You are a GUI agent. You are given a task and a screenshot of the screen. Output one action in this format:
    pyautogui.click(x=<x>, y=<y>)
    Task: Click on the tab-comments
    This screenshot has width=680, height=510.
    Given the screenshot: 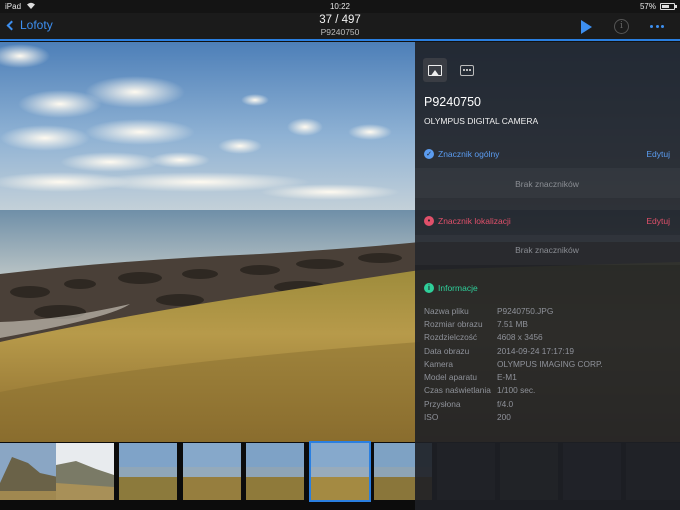 What is the action you would take?
    pyautogui.click(x=467, y=70)
    